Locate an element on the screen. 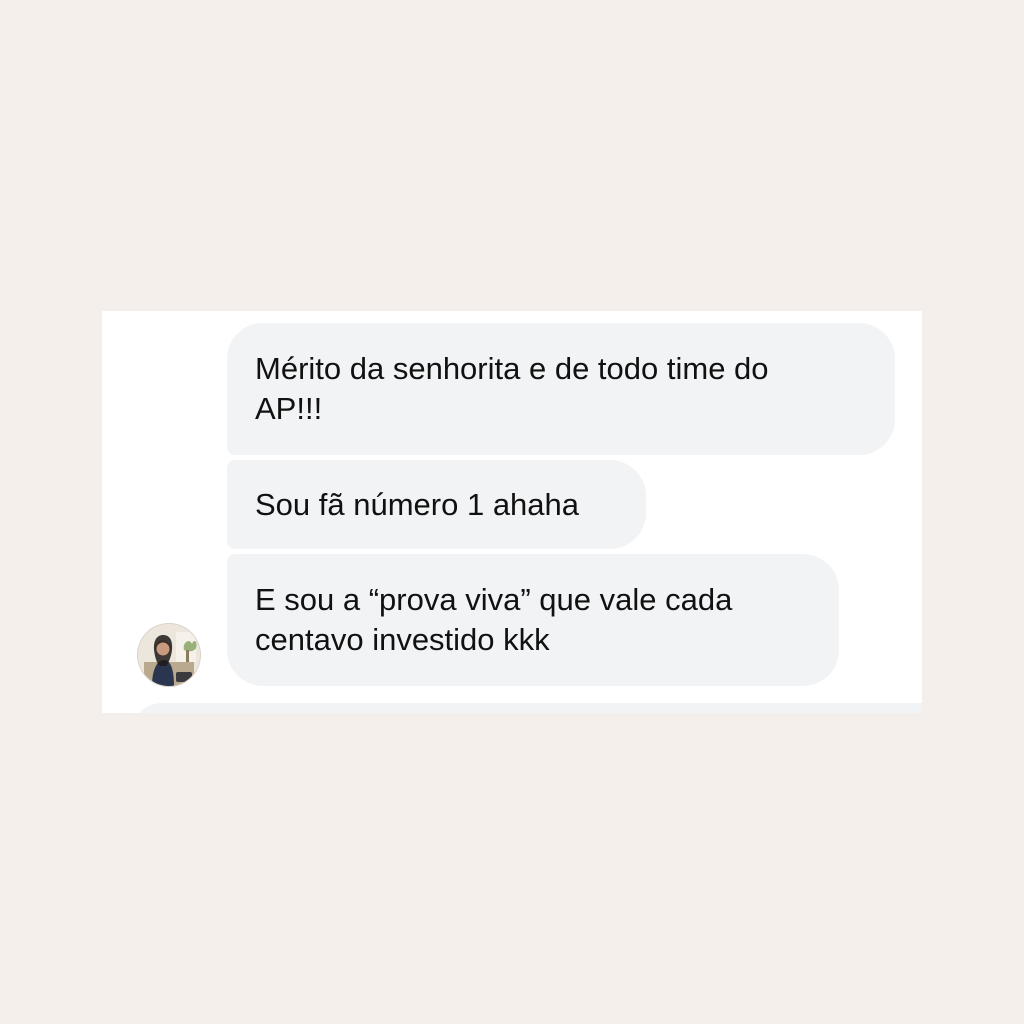 The width and height of the screenshot is (1024, 1024). message-bubble: Sou fã número 1 ahaha is located at coordinates (436, 504).